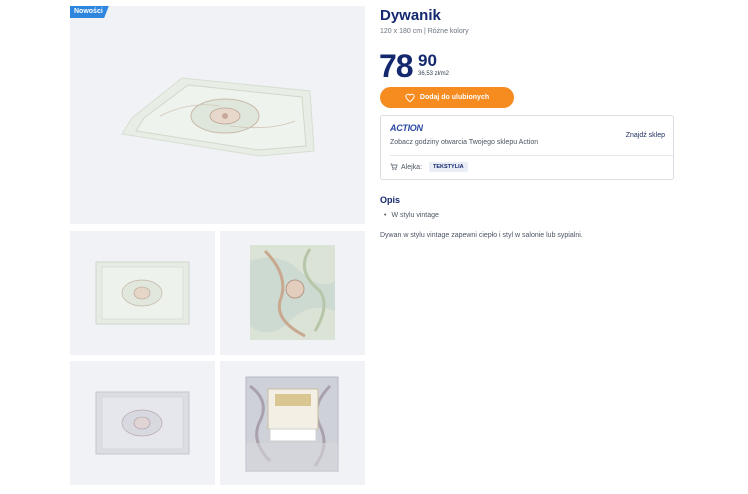 The image size is (748, 494). What do you see at coordinates (531, 155) in the screenshot?
I see `divider` at bounding box center [531, 155].